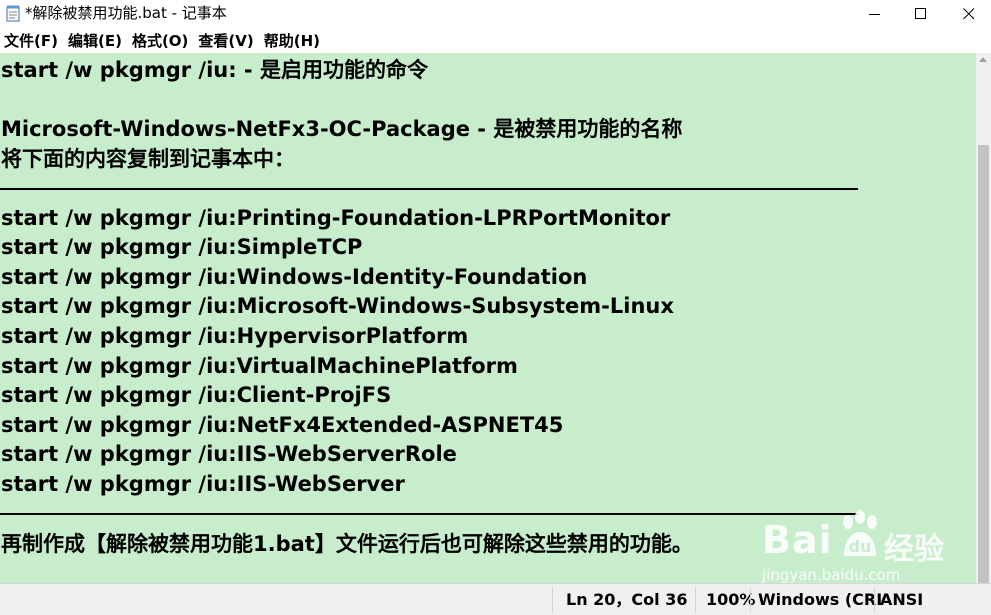 Image resolution: width=991 pixels, height=615 pixels. I want to click on status-encoding: ANSI, so click(902, 599).